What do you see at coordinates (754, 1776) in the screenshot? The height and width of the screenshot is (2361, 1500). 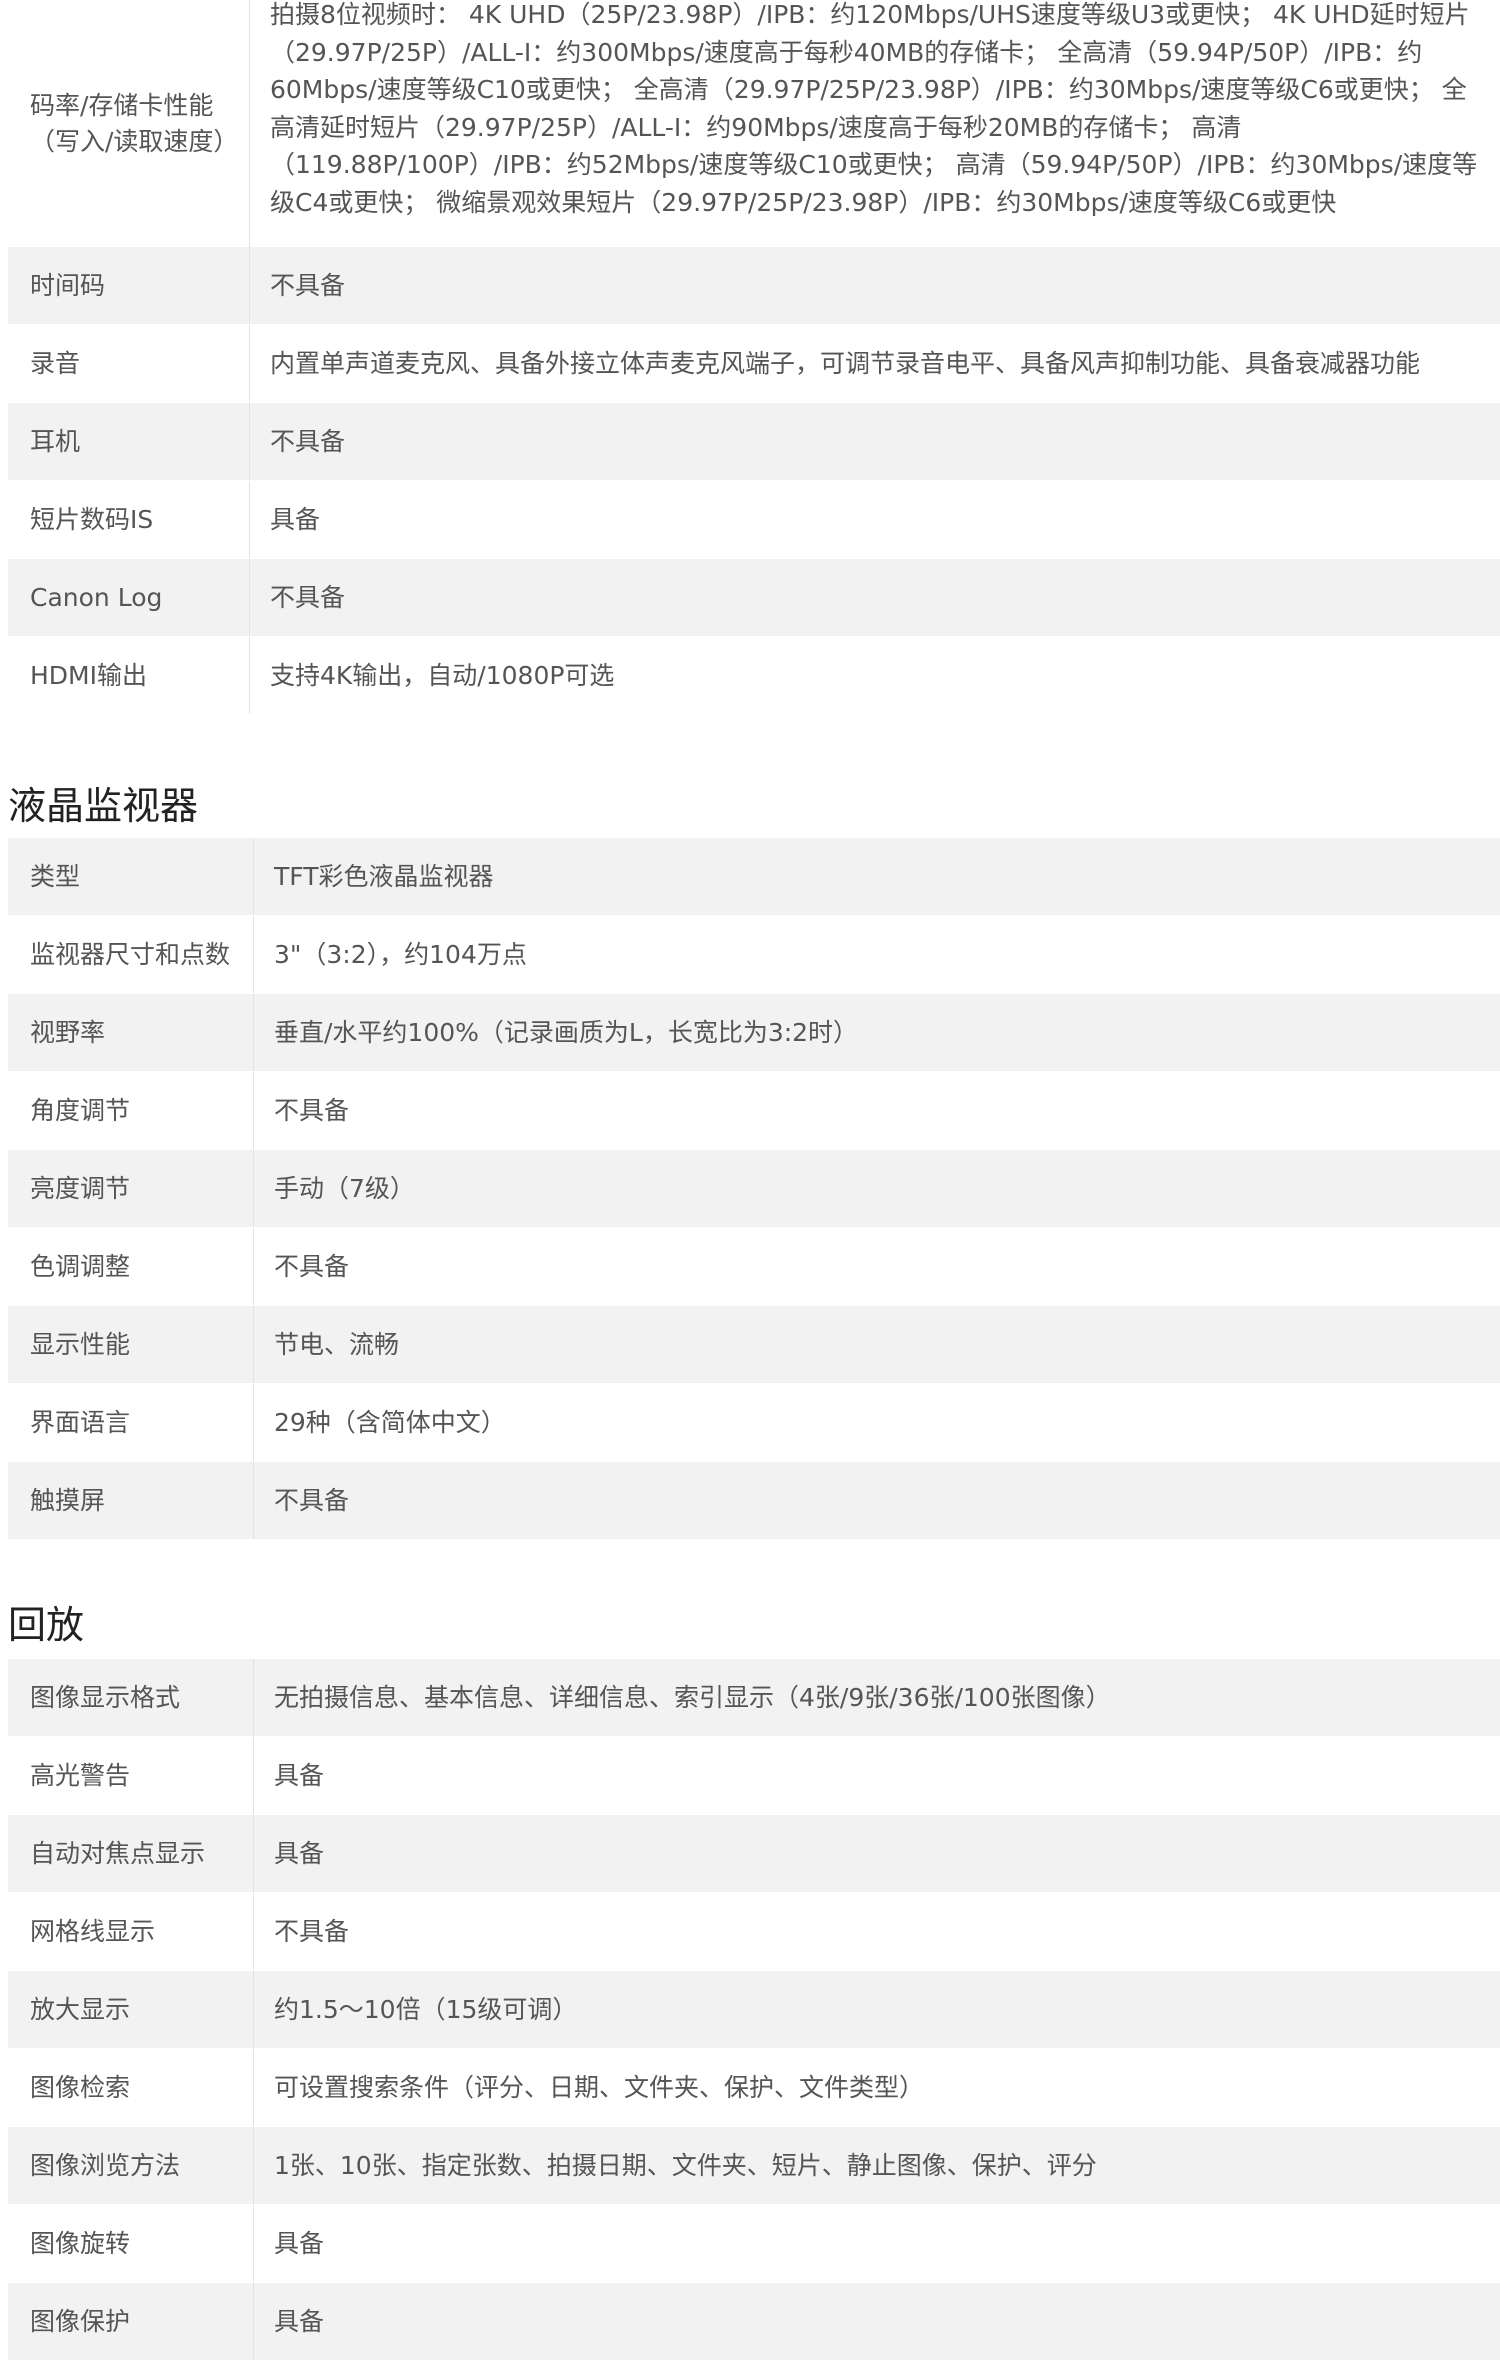 I see `spec-row: 高光警告 具备` at bounding box center [754, 1776].